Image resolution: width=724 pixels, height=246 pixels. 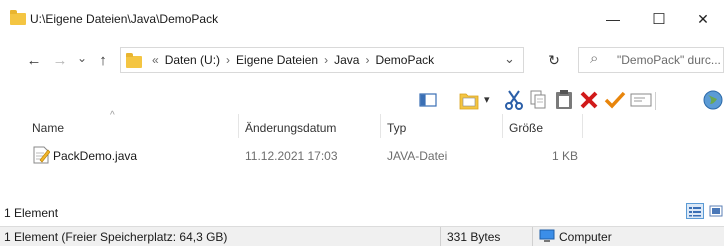 What do you see at coordinates (291, 156) in the screenshot?
I see `file-date: 11.12.2021 17:03` at bounding box center [291, 156].